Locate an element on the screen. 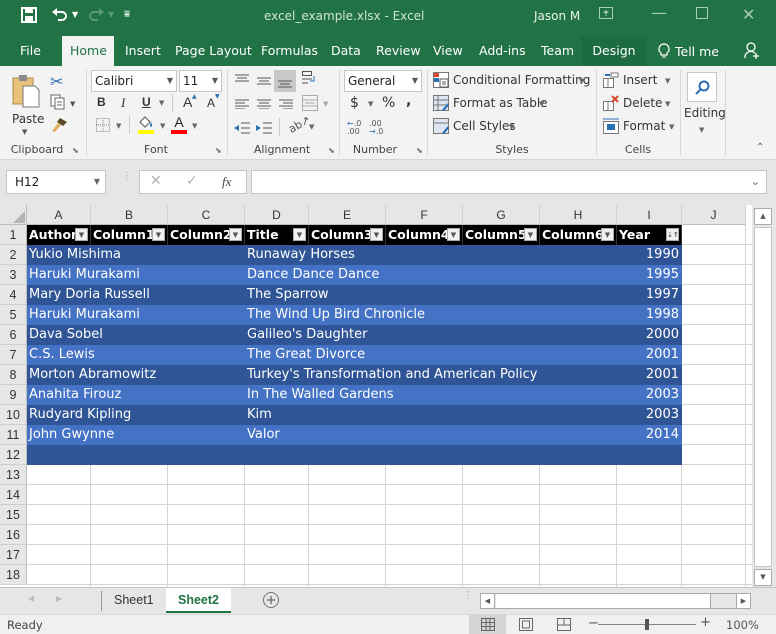 This screenshot has height=634, width=776. row-header-3: 3 is located at coordinates (13, 275).